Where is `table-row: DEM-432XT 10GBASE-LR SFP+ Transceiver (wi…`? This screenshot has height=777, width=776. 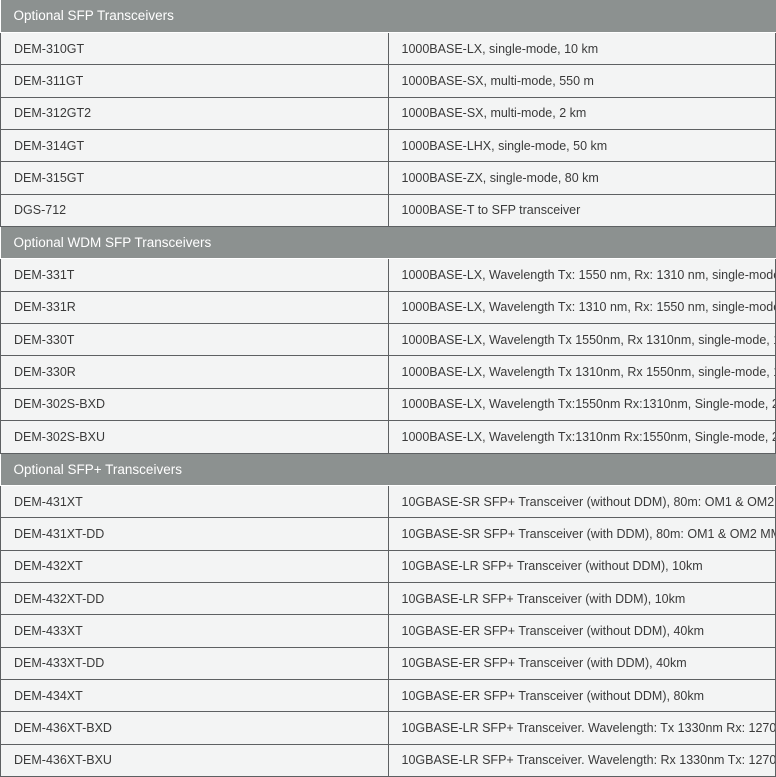 table-row: DEM-432XT 10GBASE-LR SFP+ Transceiver (wi… is located at coordinates (388, 566).